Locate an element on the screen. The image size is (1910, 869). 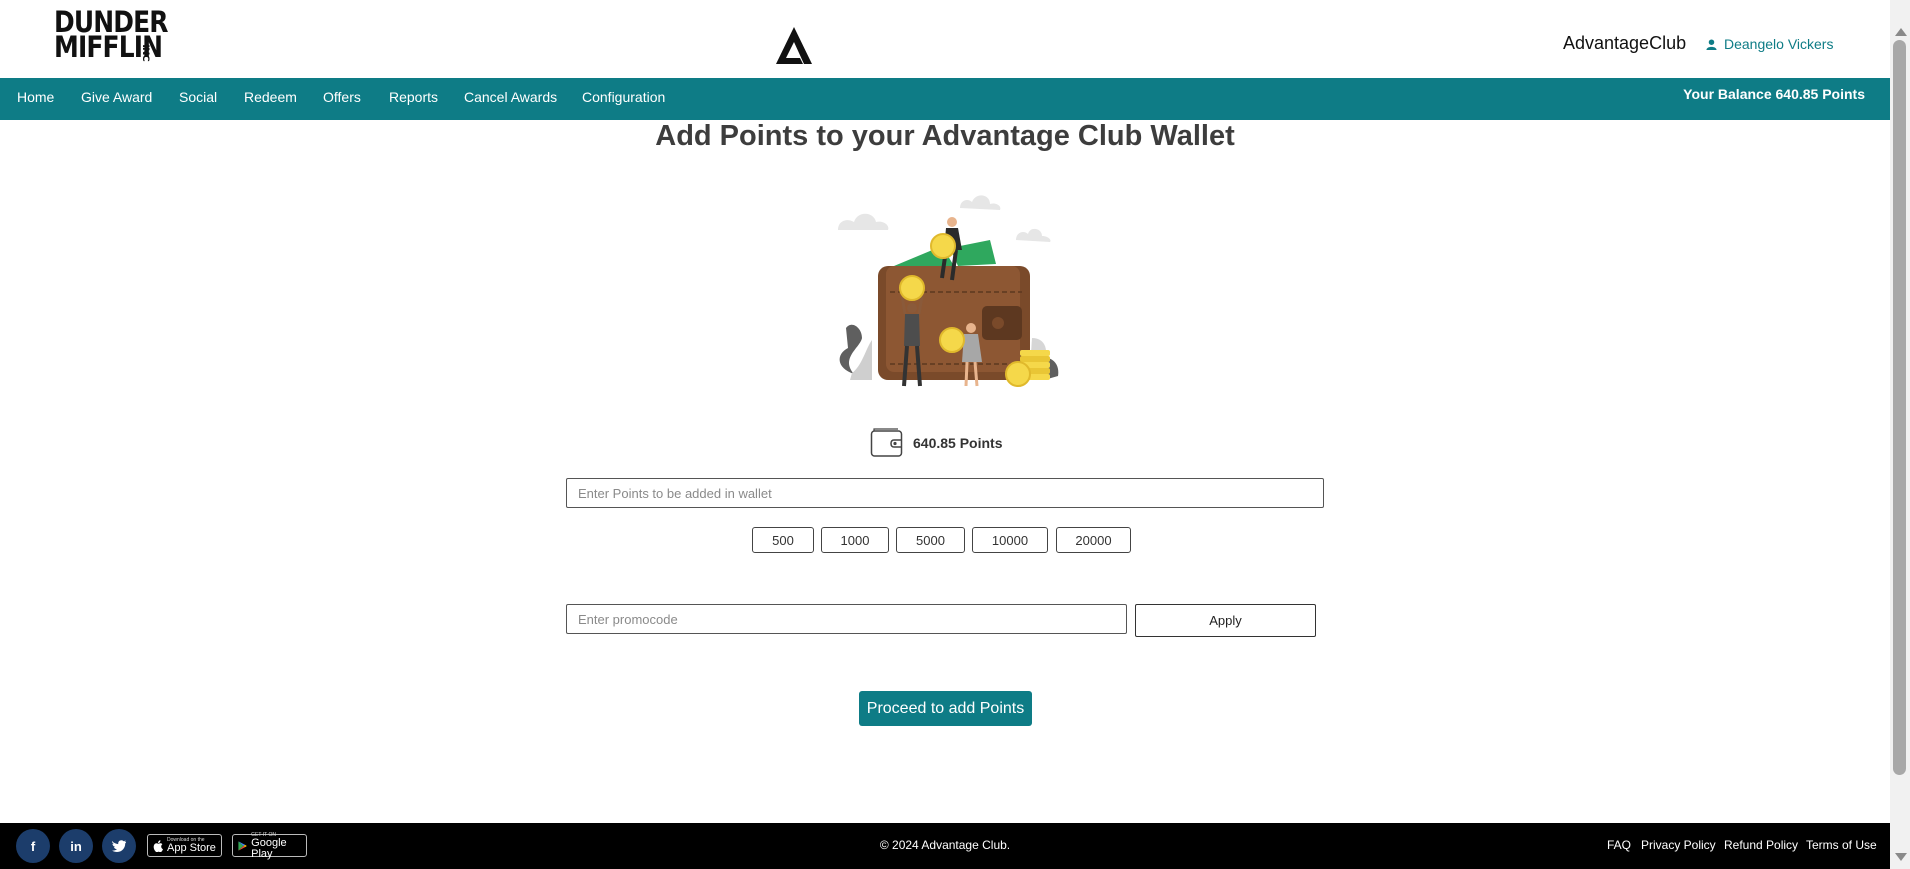
company-logo: DUNDER MIFFLIN INC is located at coordinates (111, 36).